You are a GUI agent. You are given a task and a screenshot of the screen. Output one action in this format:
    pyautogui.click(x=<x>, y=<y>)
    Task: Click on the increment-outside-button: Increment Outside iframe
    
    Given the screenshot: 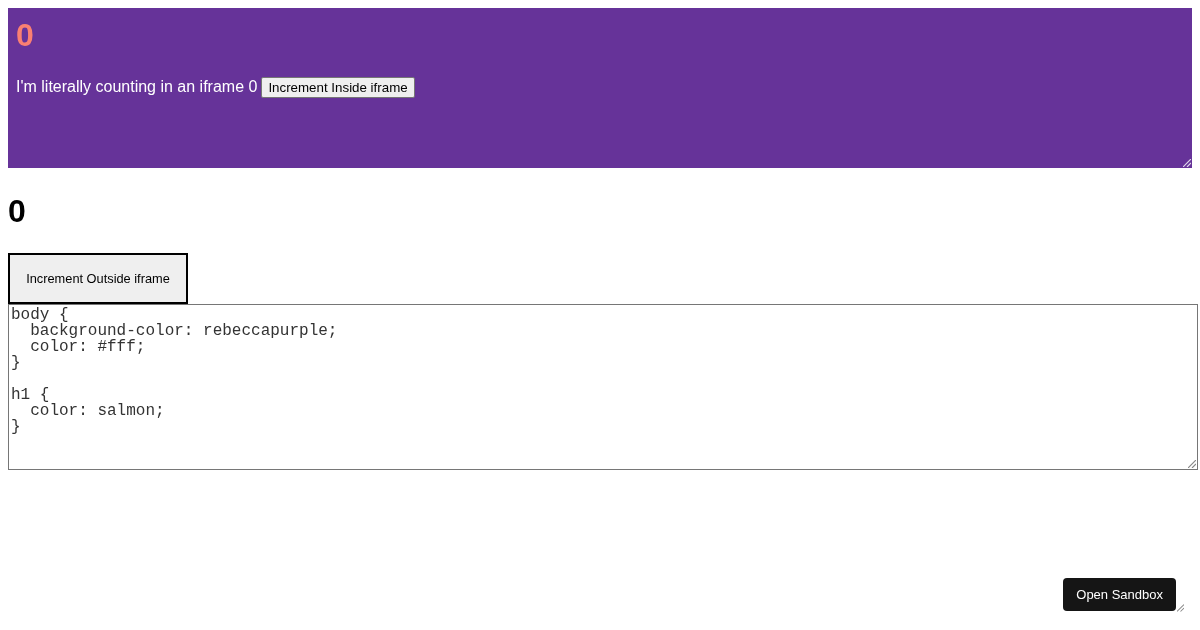 What is the action you would take?
    pyautogui.click(x=98, y=279)
    